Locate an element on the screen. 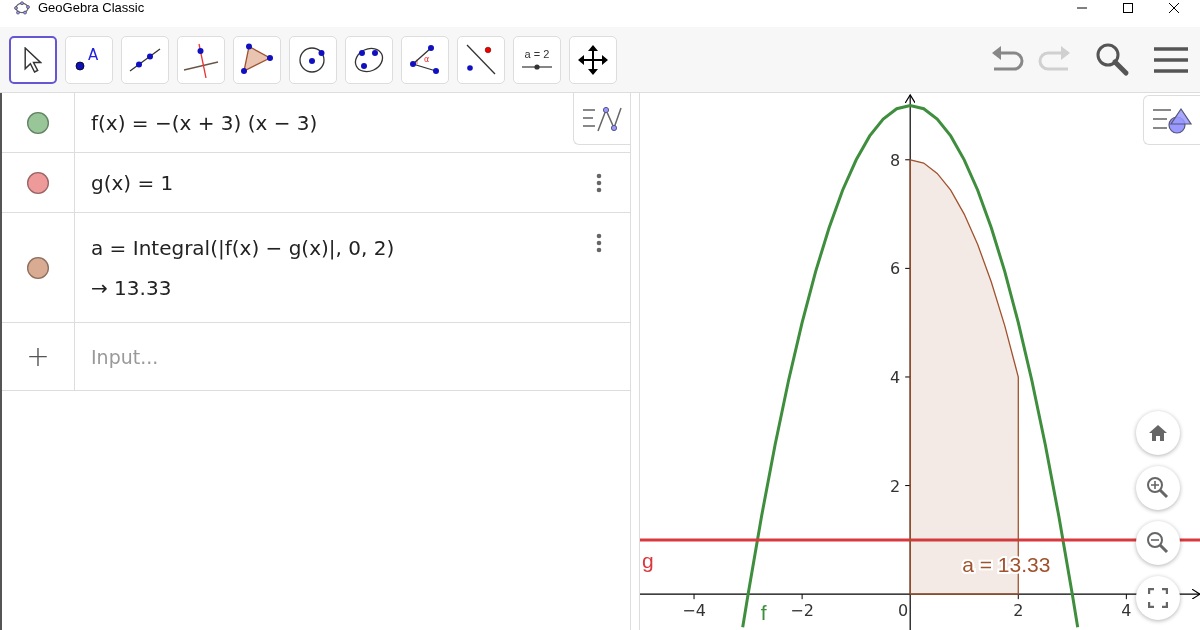 This screenshot has width=1200, height=630. axis-tick-label: −4 is located at coordinates (694, 611).